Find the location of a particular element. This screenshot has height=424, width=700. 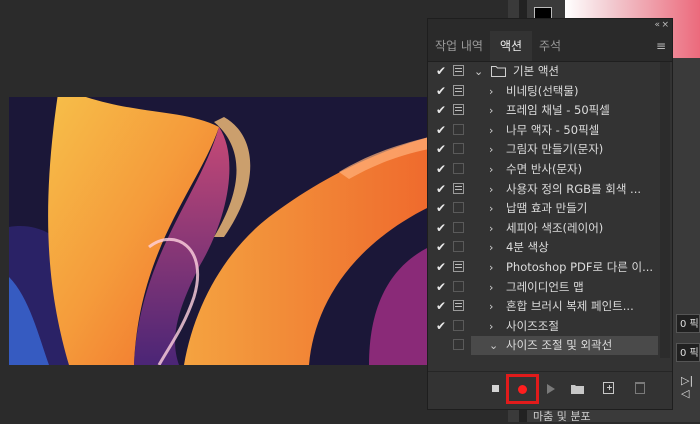

action-label: 그림자 만들기(문자) is located at coordinates (555, 149).